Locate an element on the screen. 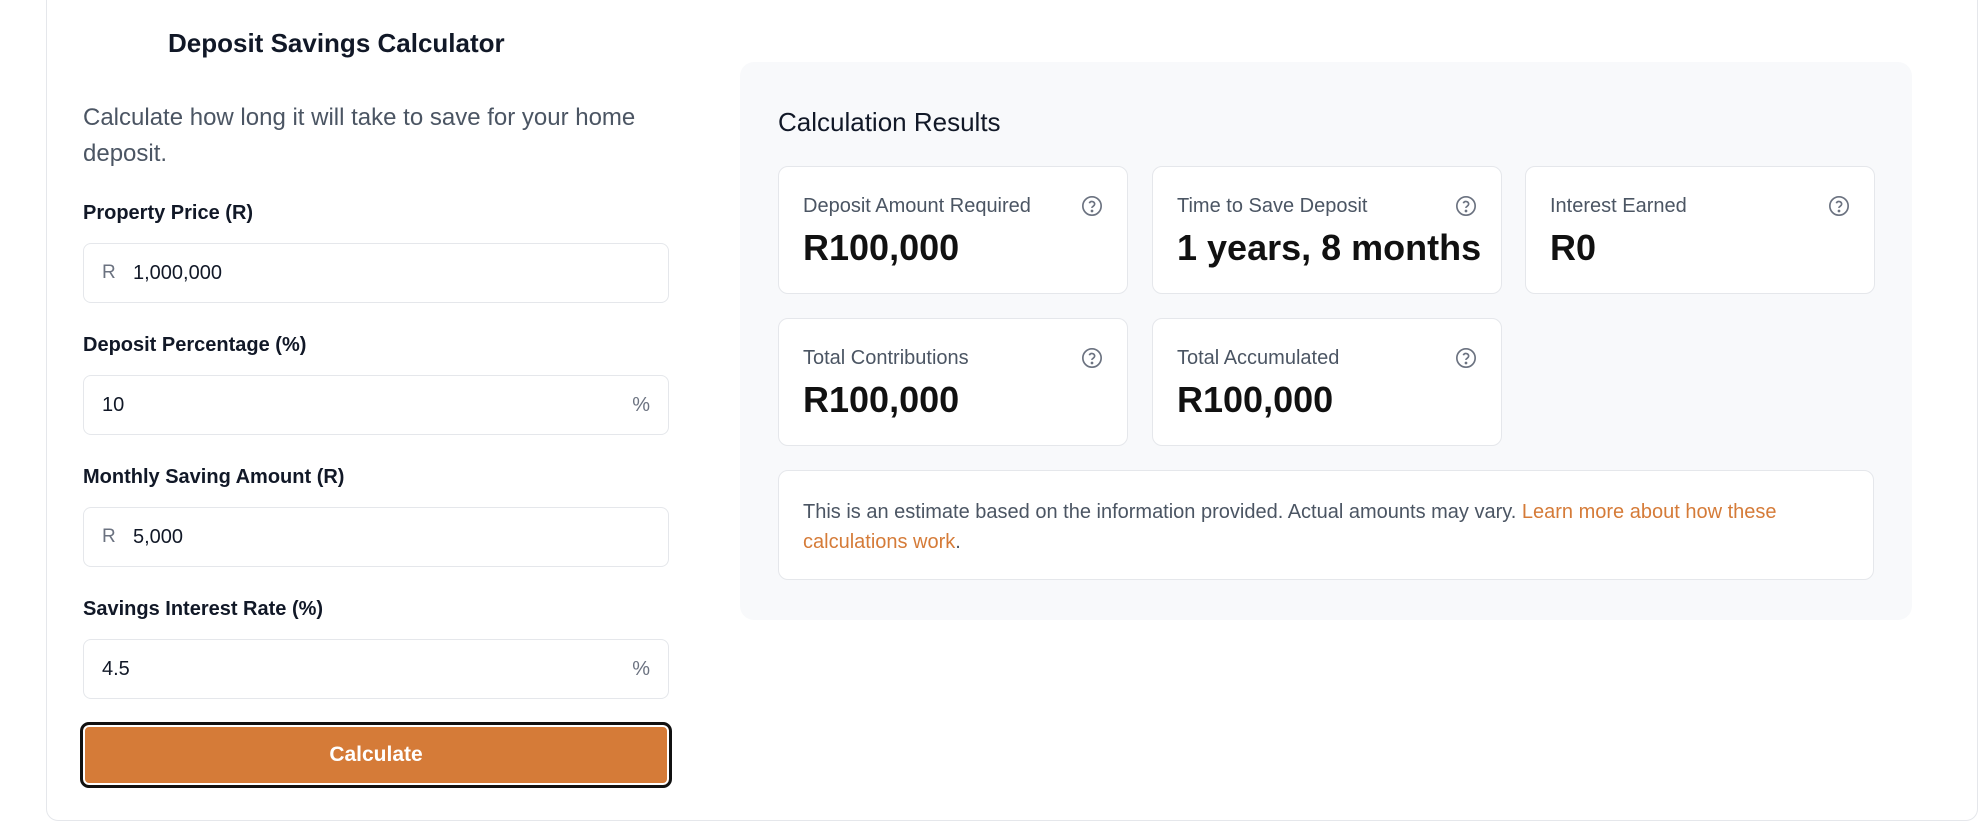 This screenshot has width=1982, height=829. result-card-time-to-save: Time to Save Deposit 1 years, 8 months is located at coordinates (1327, 230).